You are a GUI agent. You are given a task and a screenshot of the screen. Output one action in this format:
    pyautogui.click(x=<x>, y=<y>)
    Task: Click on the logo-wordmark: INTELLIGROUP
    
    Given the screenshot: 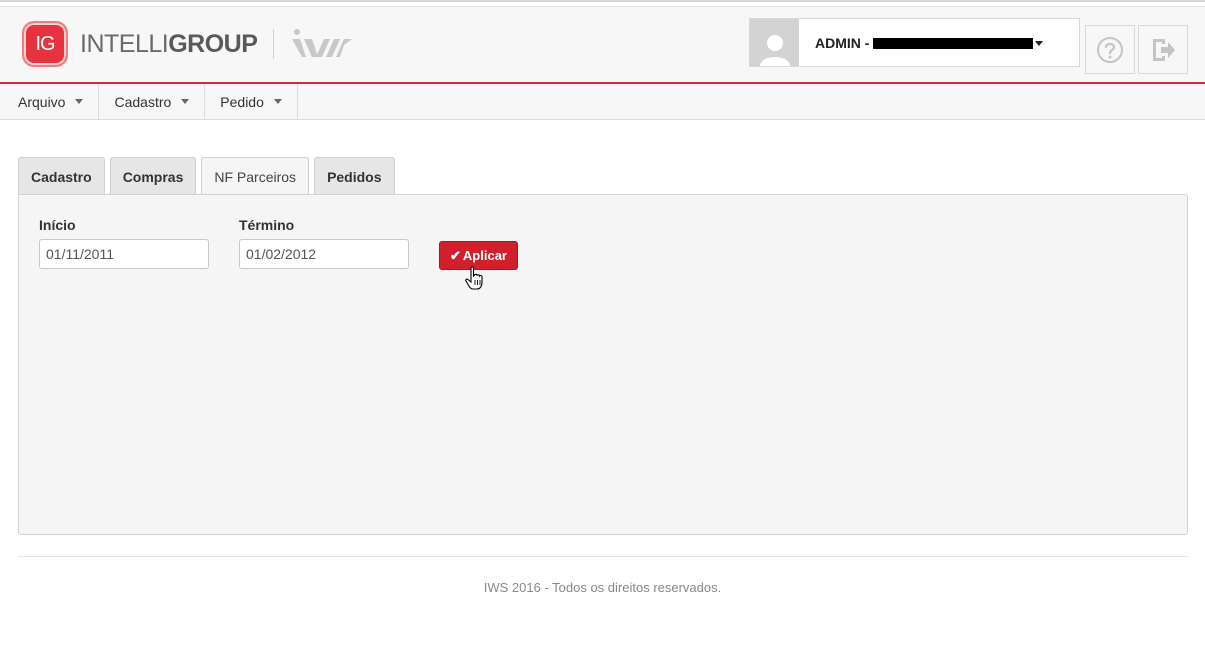 What is the action you would take?
    pyautogui.click(x=169, y=44)
    